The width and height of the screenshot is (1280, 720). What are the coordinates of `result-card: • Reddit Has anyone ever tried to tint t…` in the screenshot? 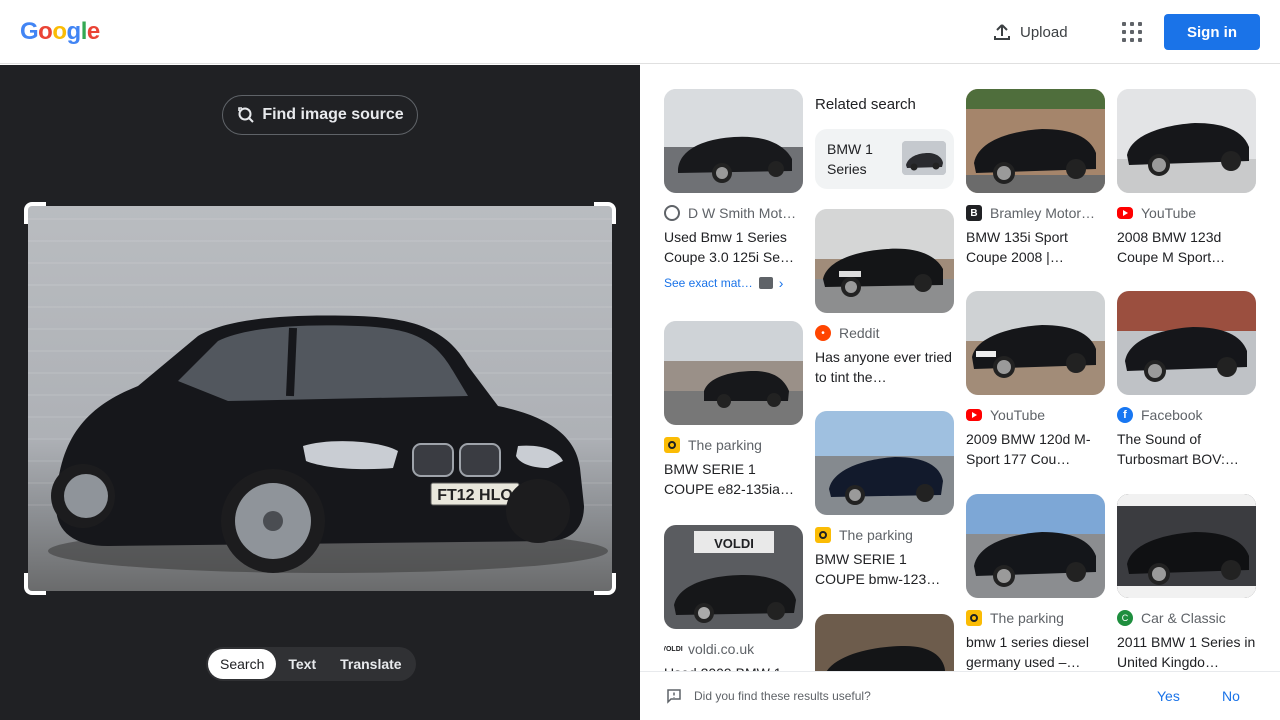 It's located at (884, 298).